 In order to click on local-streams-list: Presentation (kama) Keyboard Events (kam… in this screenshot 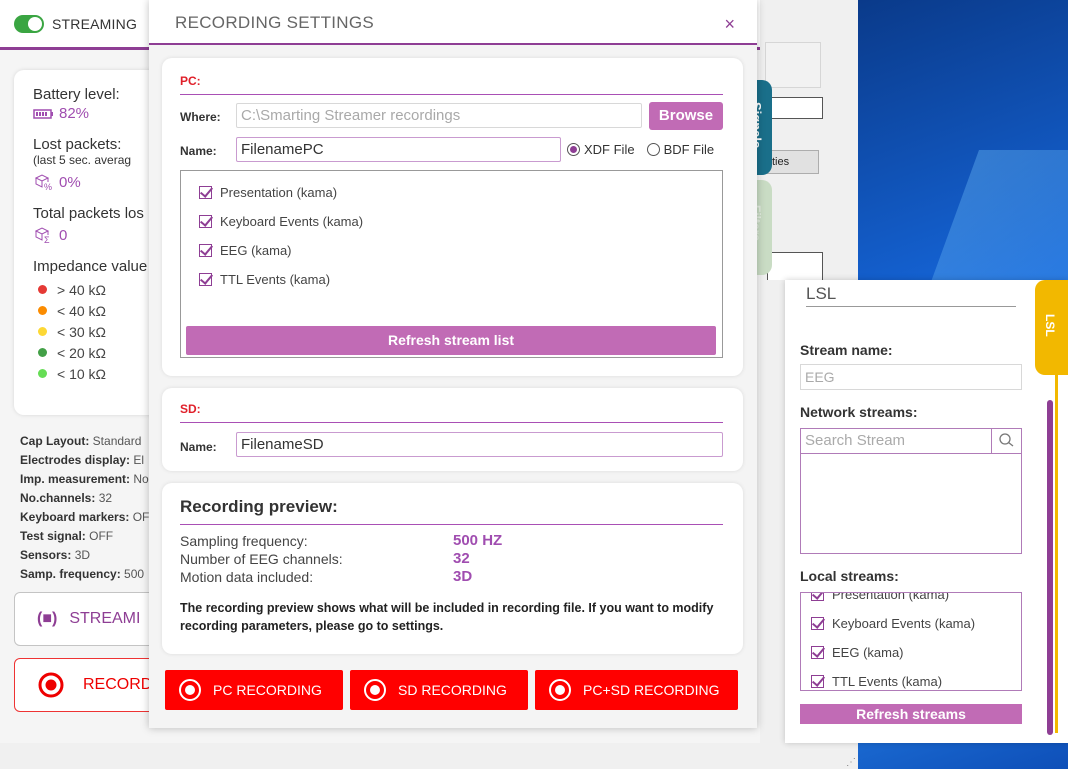, I will do `click(911, 641)`.